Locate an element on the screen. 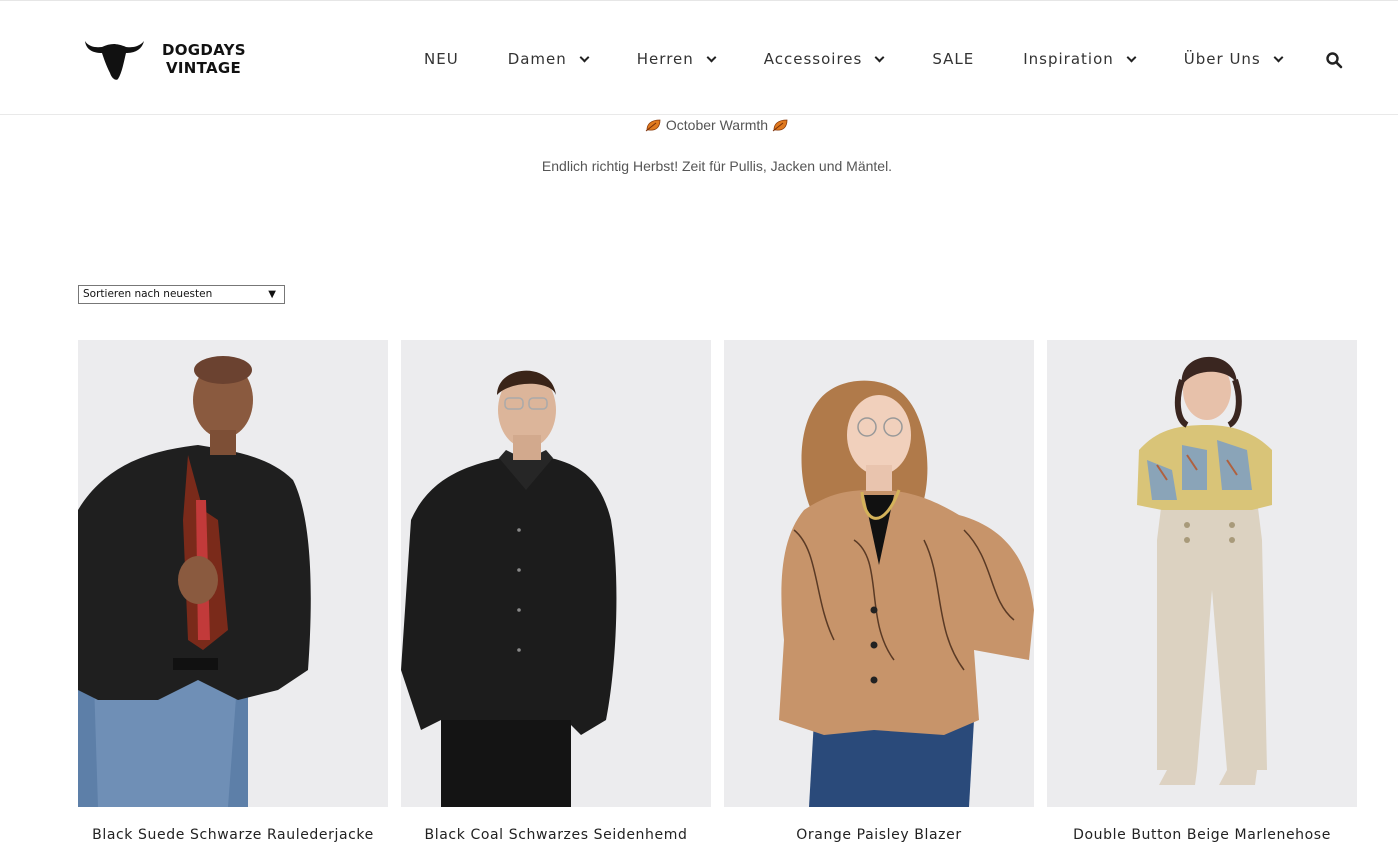 The width and height of the screenshot is (1398, 868). brand-wordmark: DOGDAYS VINTAGE is located at coordinates (204, 59).